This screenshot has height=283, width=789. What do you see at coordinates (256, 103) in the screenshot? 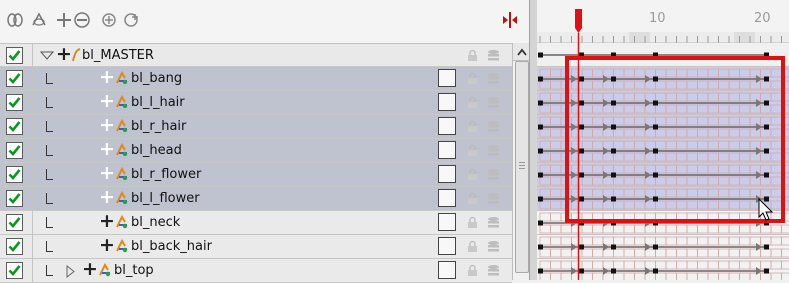
I see `layer-row: +bl_l_hair` at bounding box center [256, 103].